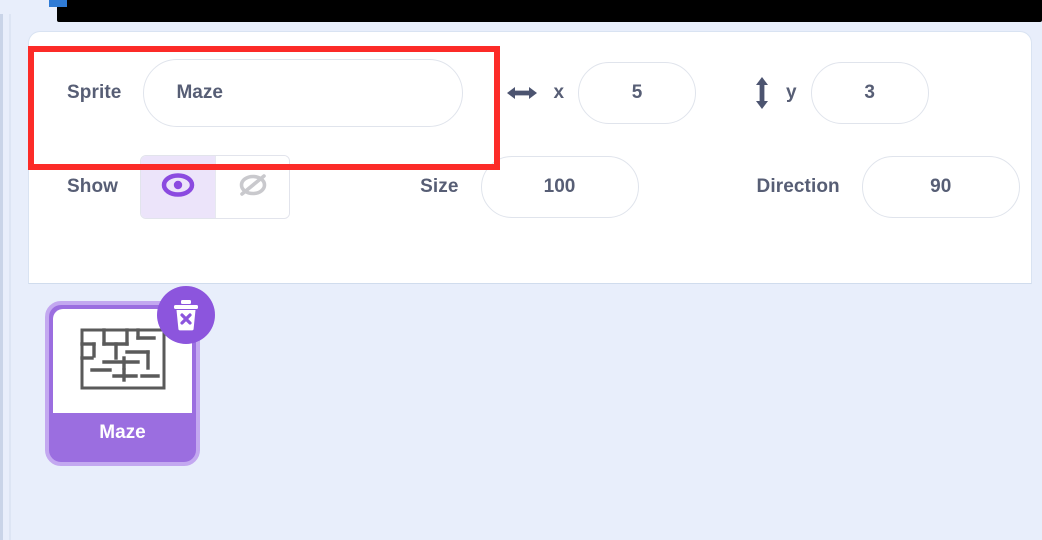  I want to click on show-hidden-button, so click(252, 187).